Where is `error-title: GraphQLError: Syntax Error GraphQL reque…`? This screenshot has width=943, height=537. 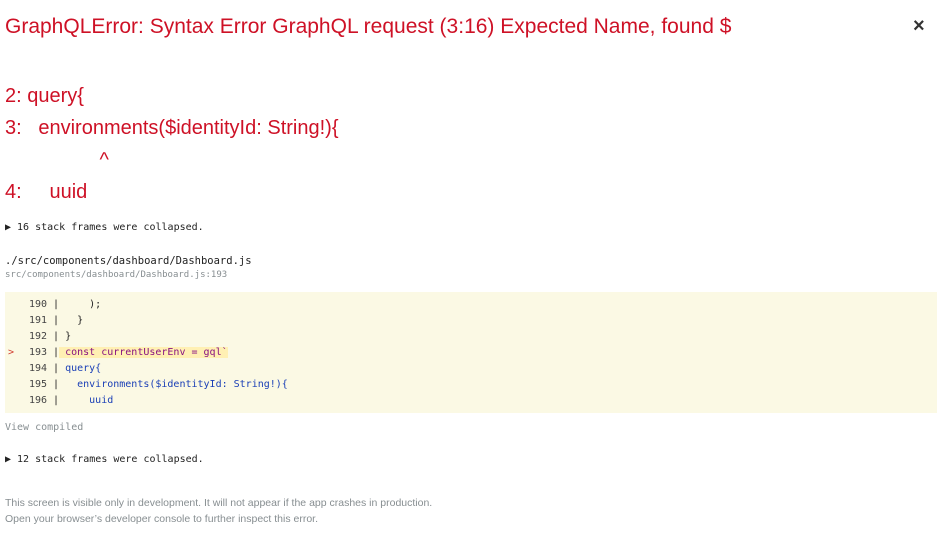
error-title: GraphQLError: Syntax Error GraphQL reque… is located at coordinates (368, 26).